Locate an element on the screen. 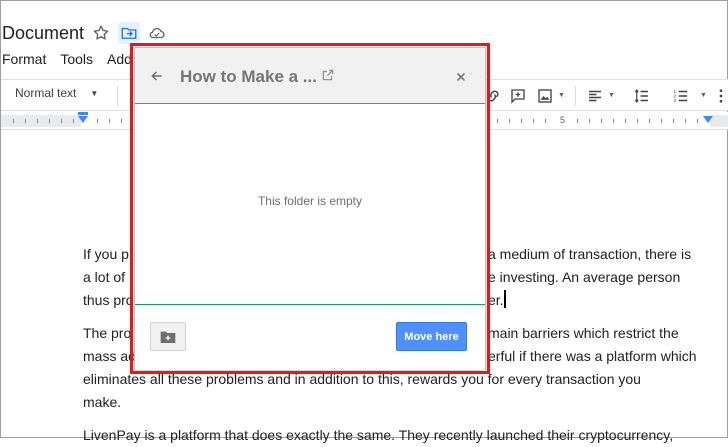 Image resolution: width=728 pixels, height=447 pixels. open-in-new-icon is located at coordinates (328, 75).